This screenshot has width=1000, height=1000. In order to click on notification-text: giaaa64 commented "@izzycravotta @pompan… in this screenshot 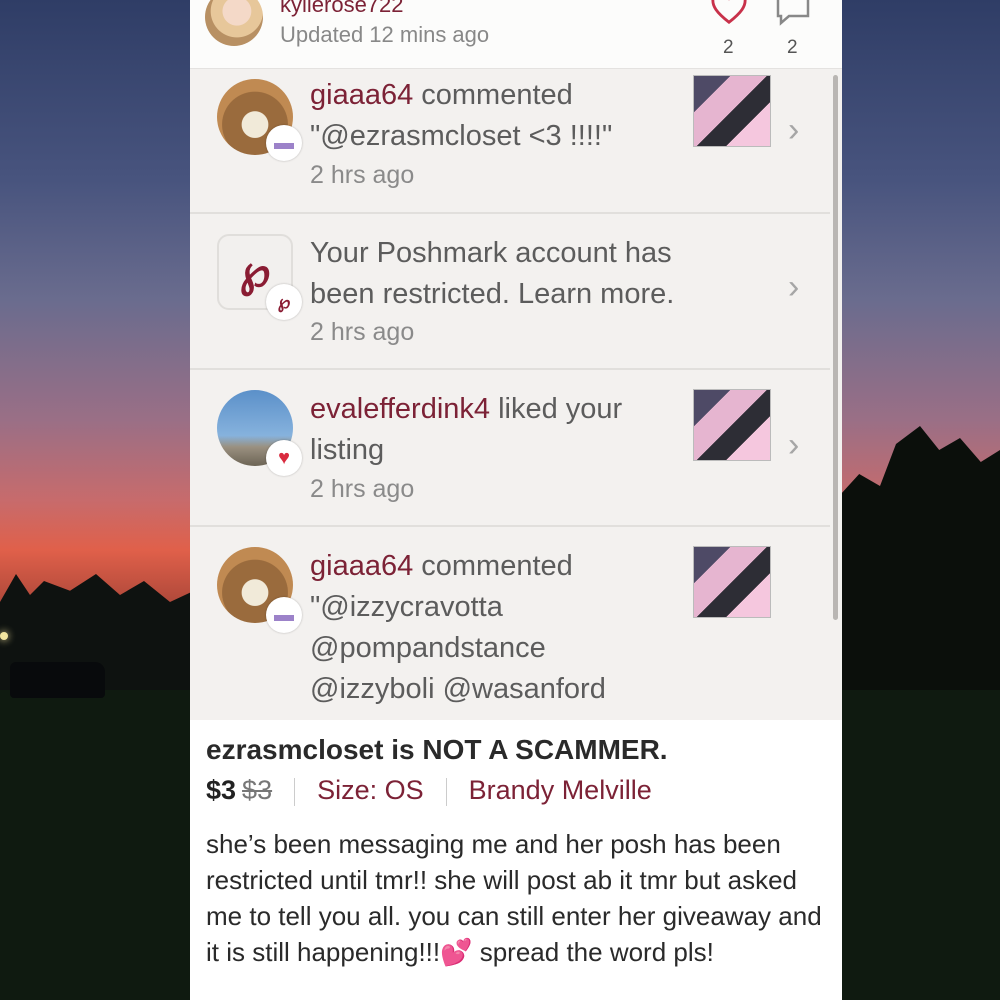, I will do `click(490, 628)`.